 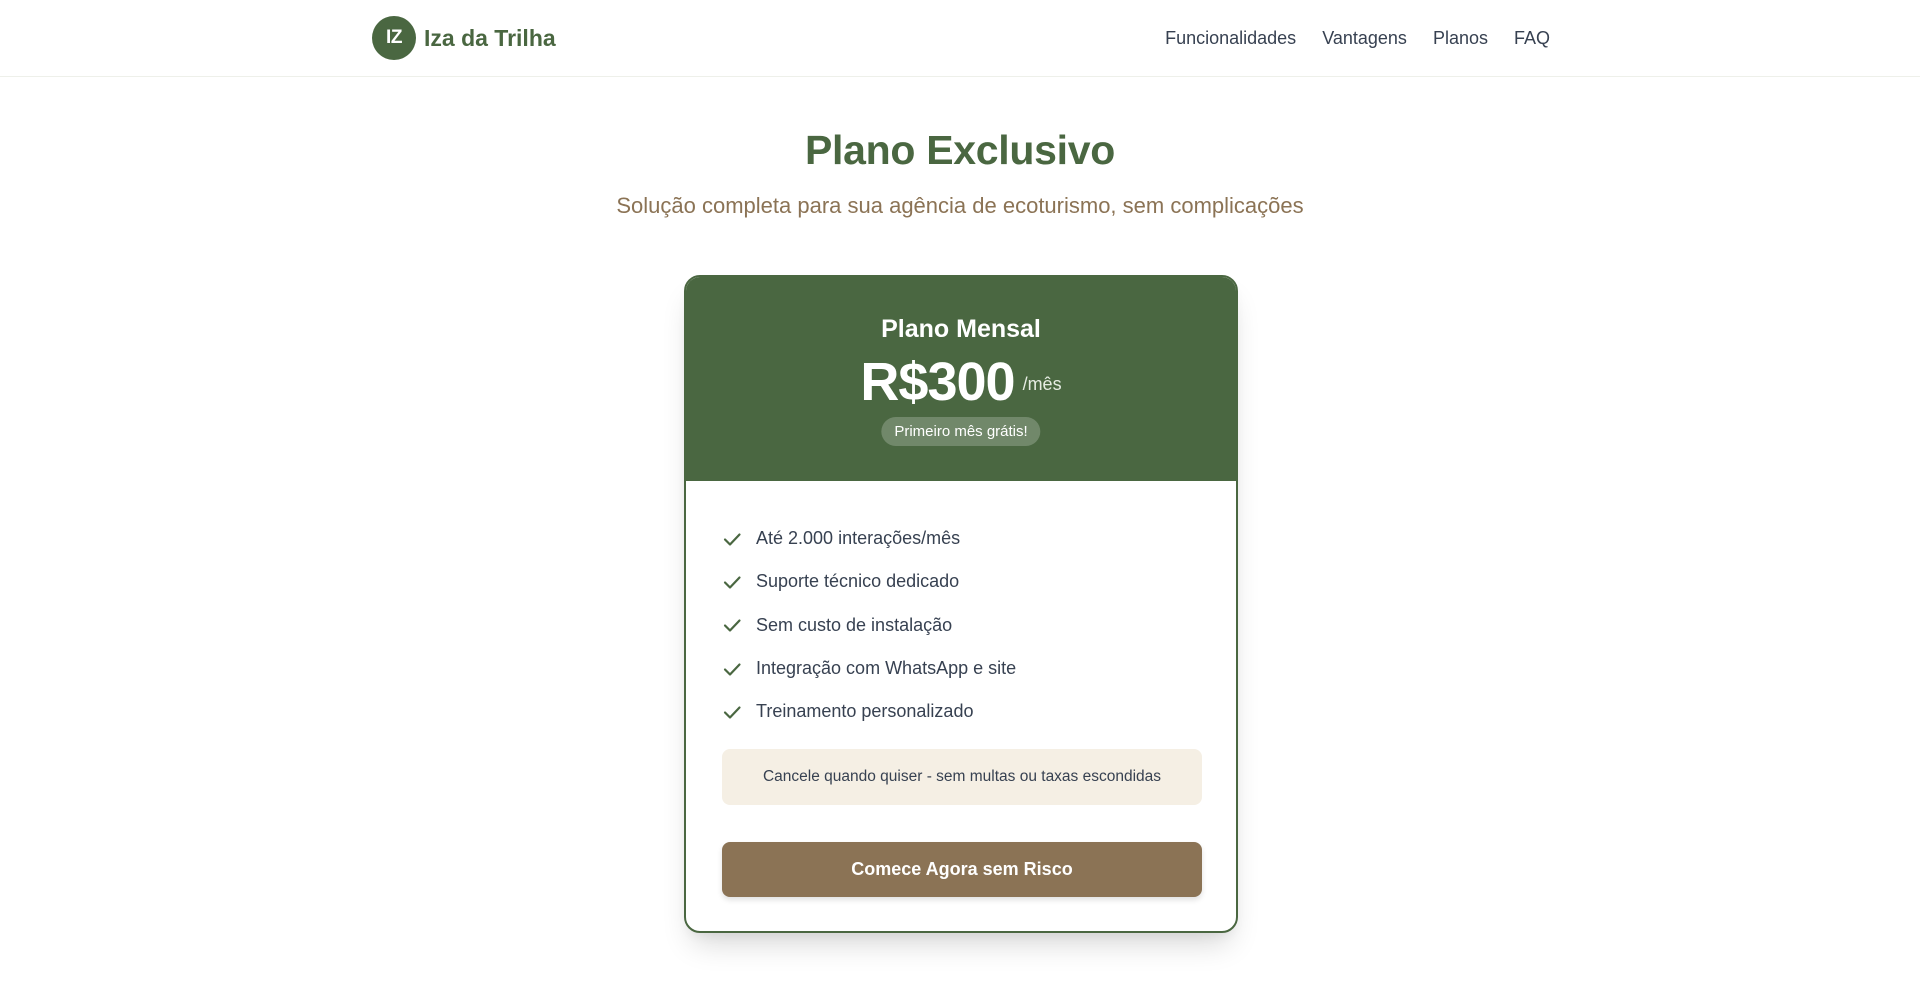 I want to click on feature-item: Até 2.000 interações/mês, so click(x=962, y=538).